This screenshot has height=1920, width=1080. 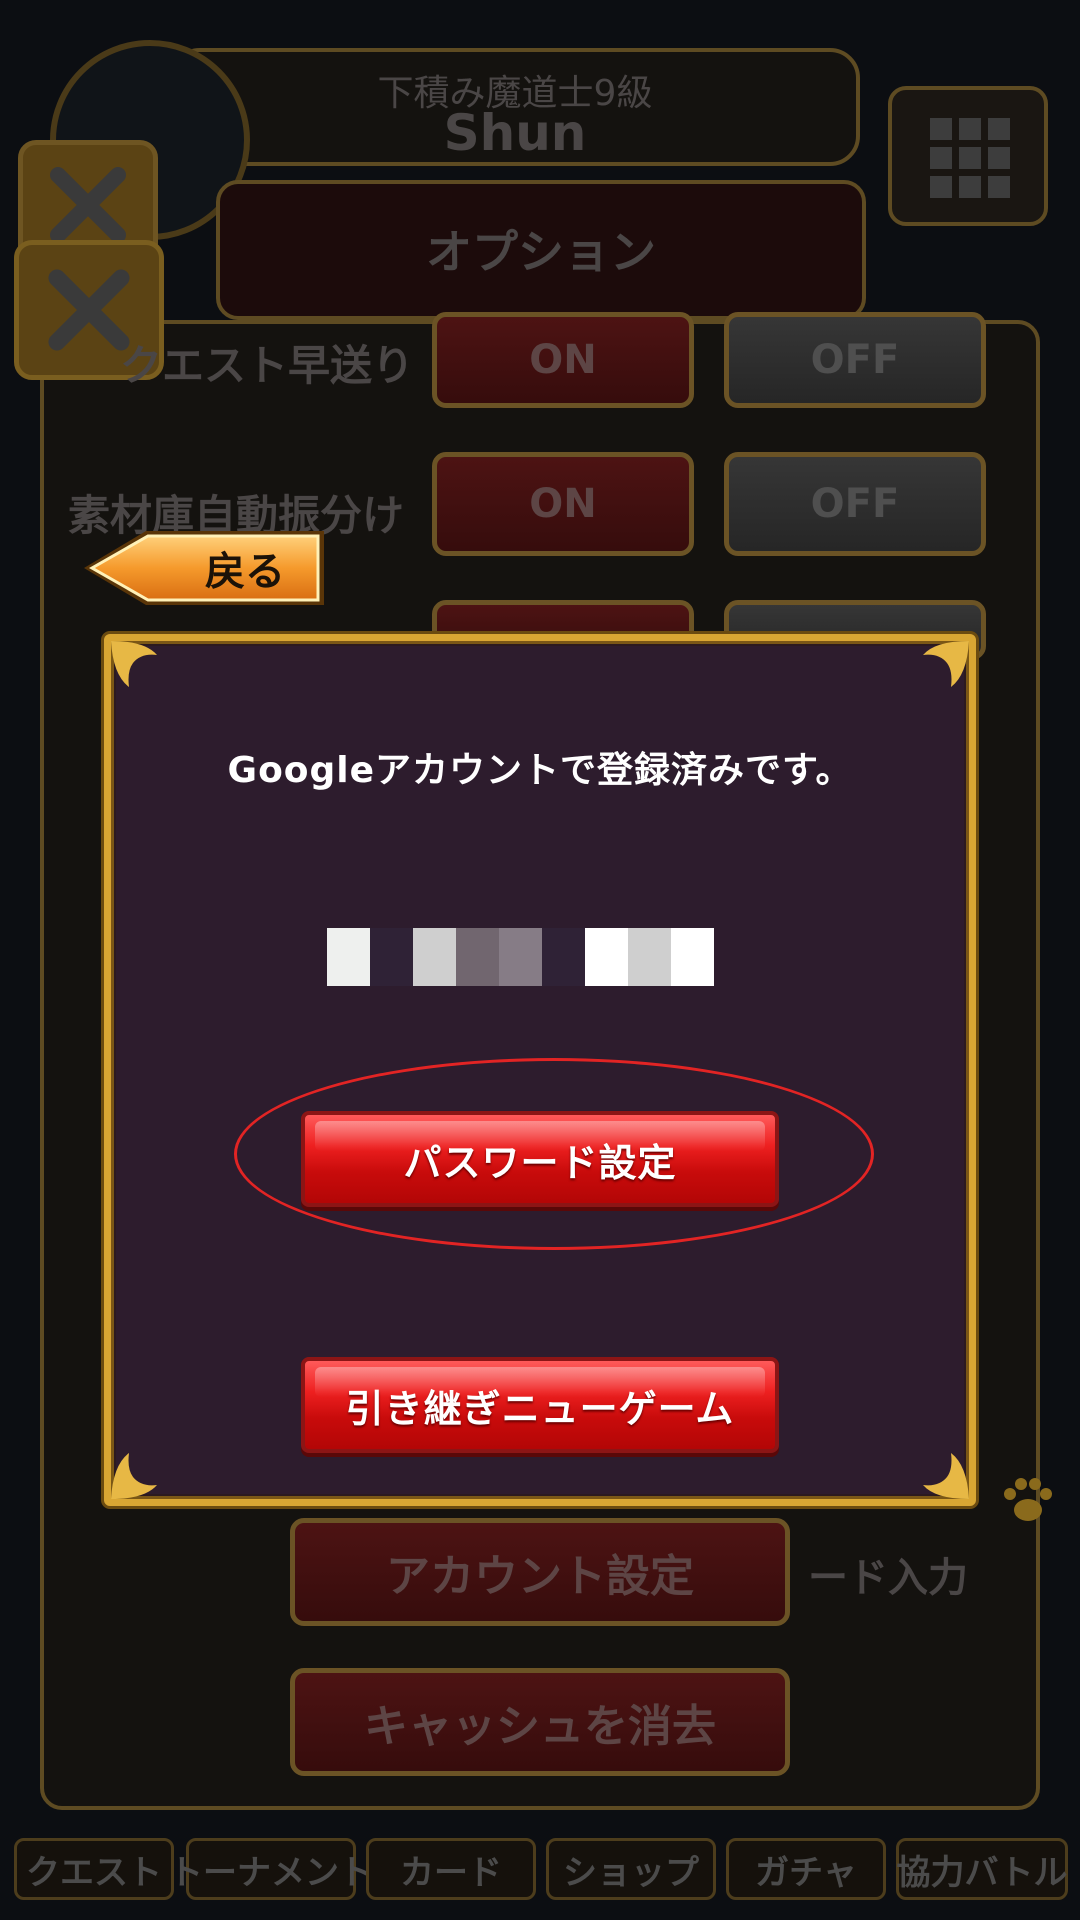 I want to click on nav-tab-gacha: ガチャ, so click(x=806, y=1869).